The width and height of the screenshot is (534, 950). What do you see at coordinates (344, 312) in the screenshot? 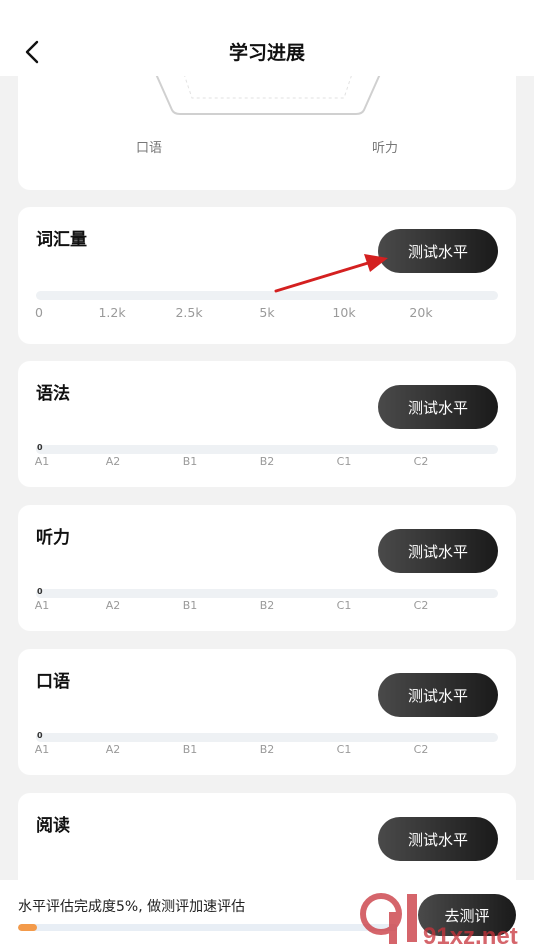
I see `tick-label: 10k` at bounding box center [344, 312].